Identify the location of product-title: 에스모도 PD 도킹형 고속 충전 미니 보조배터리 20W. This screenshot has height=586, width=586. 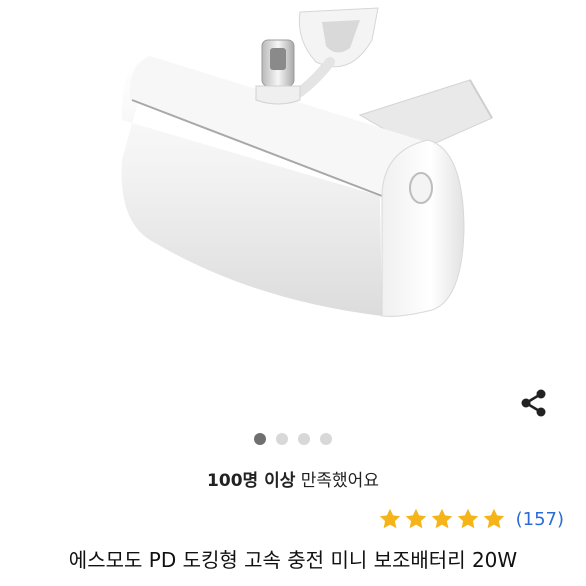
(293, 560).